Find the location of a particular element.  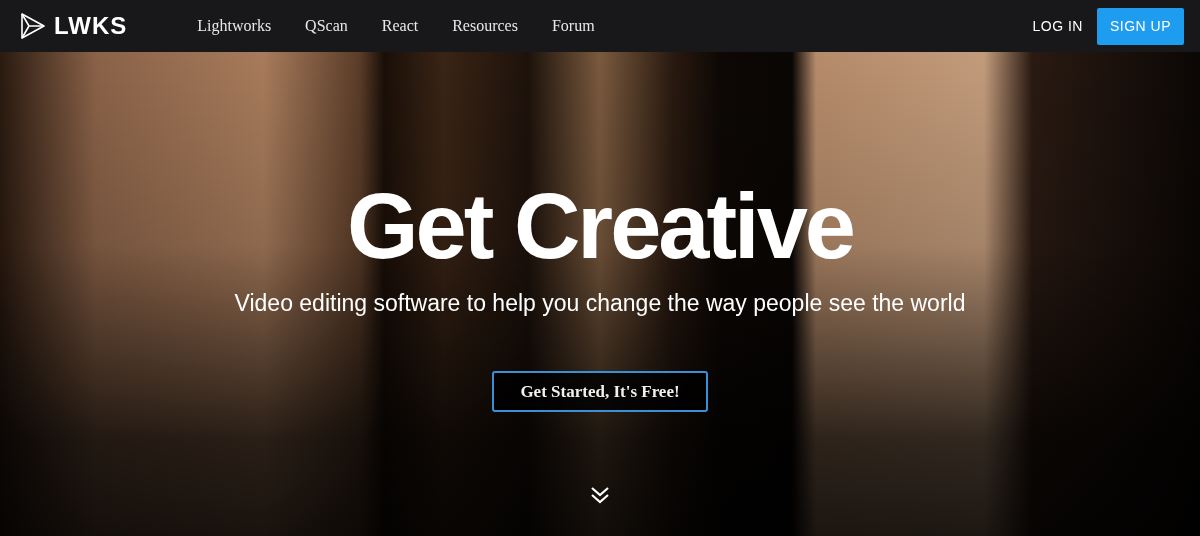

hero-subtitle: Video editing software to help you change the way people see the world is located at coordinates (600, 303).